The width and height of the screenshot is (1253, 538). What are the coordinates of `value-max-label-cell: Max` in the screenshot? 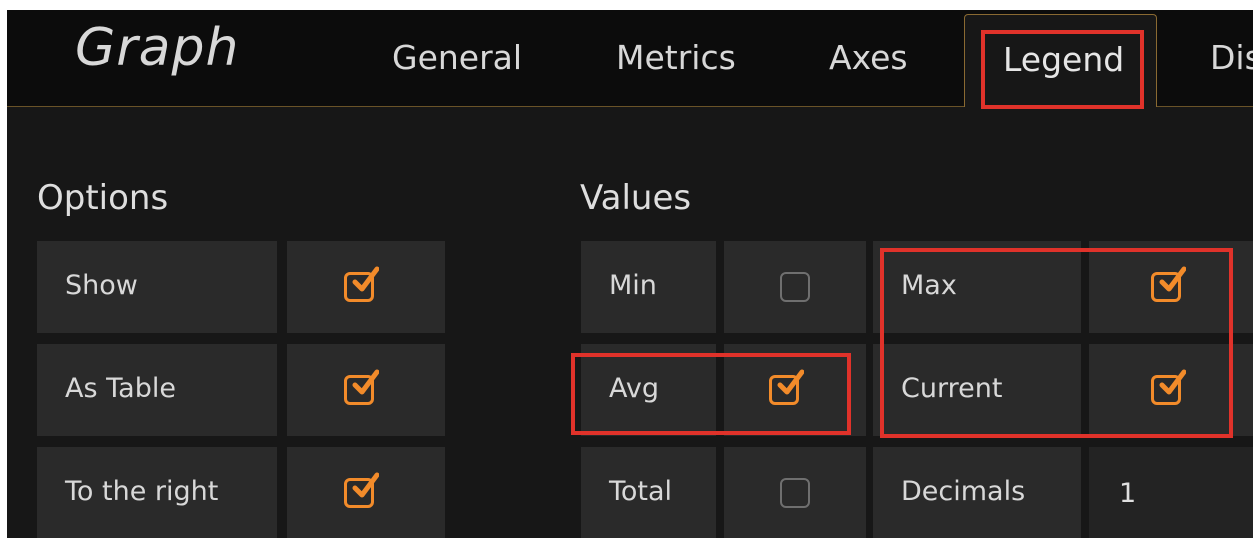 It's located at (977, 287).